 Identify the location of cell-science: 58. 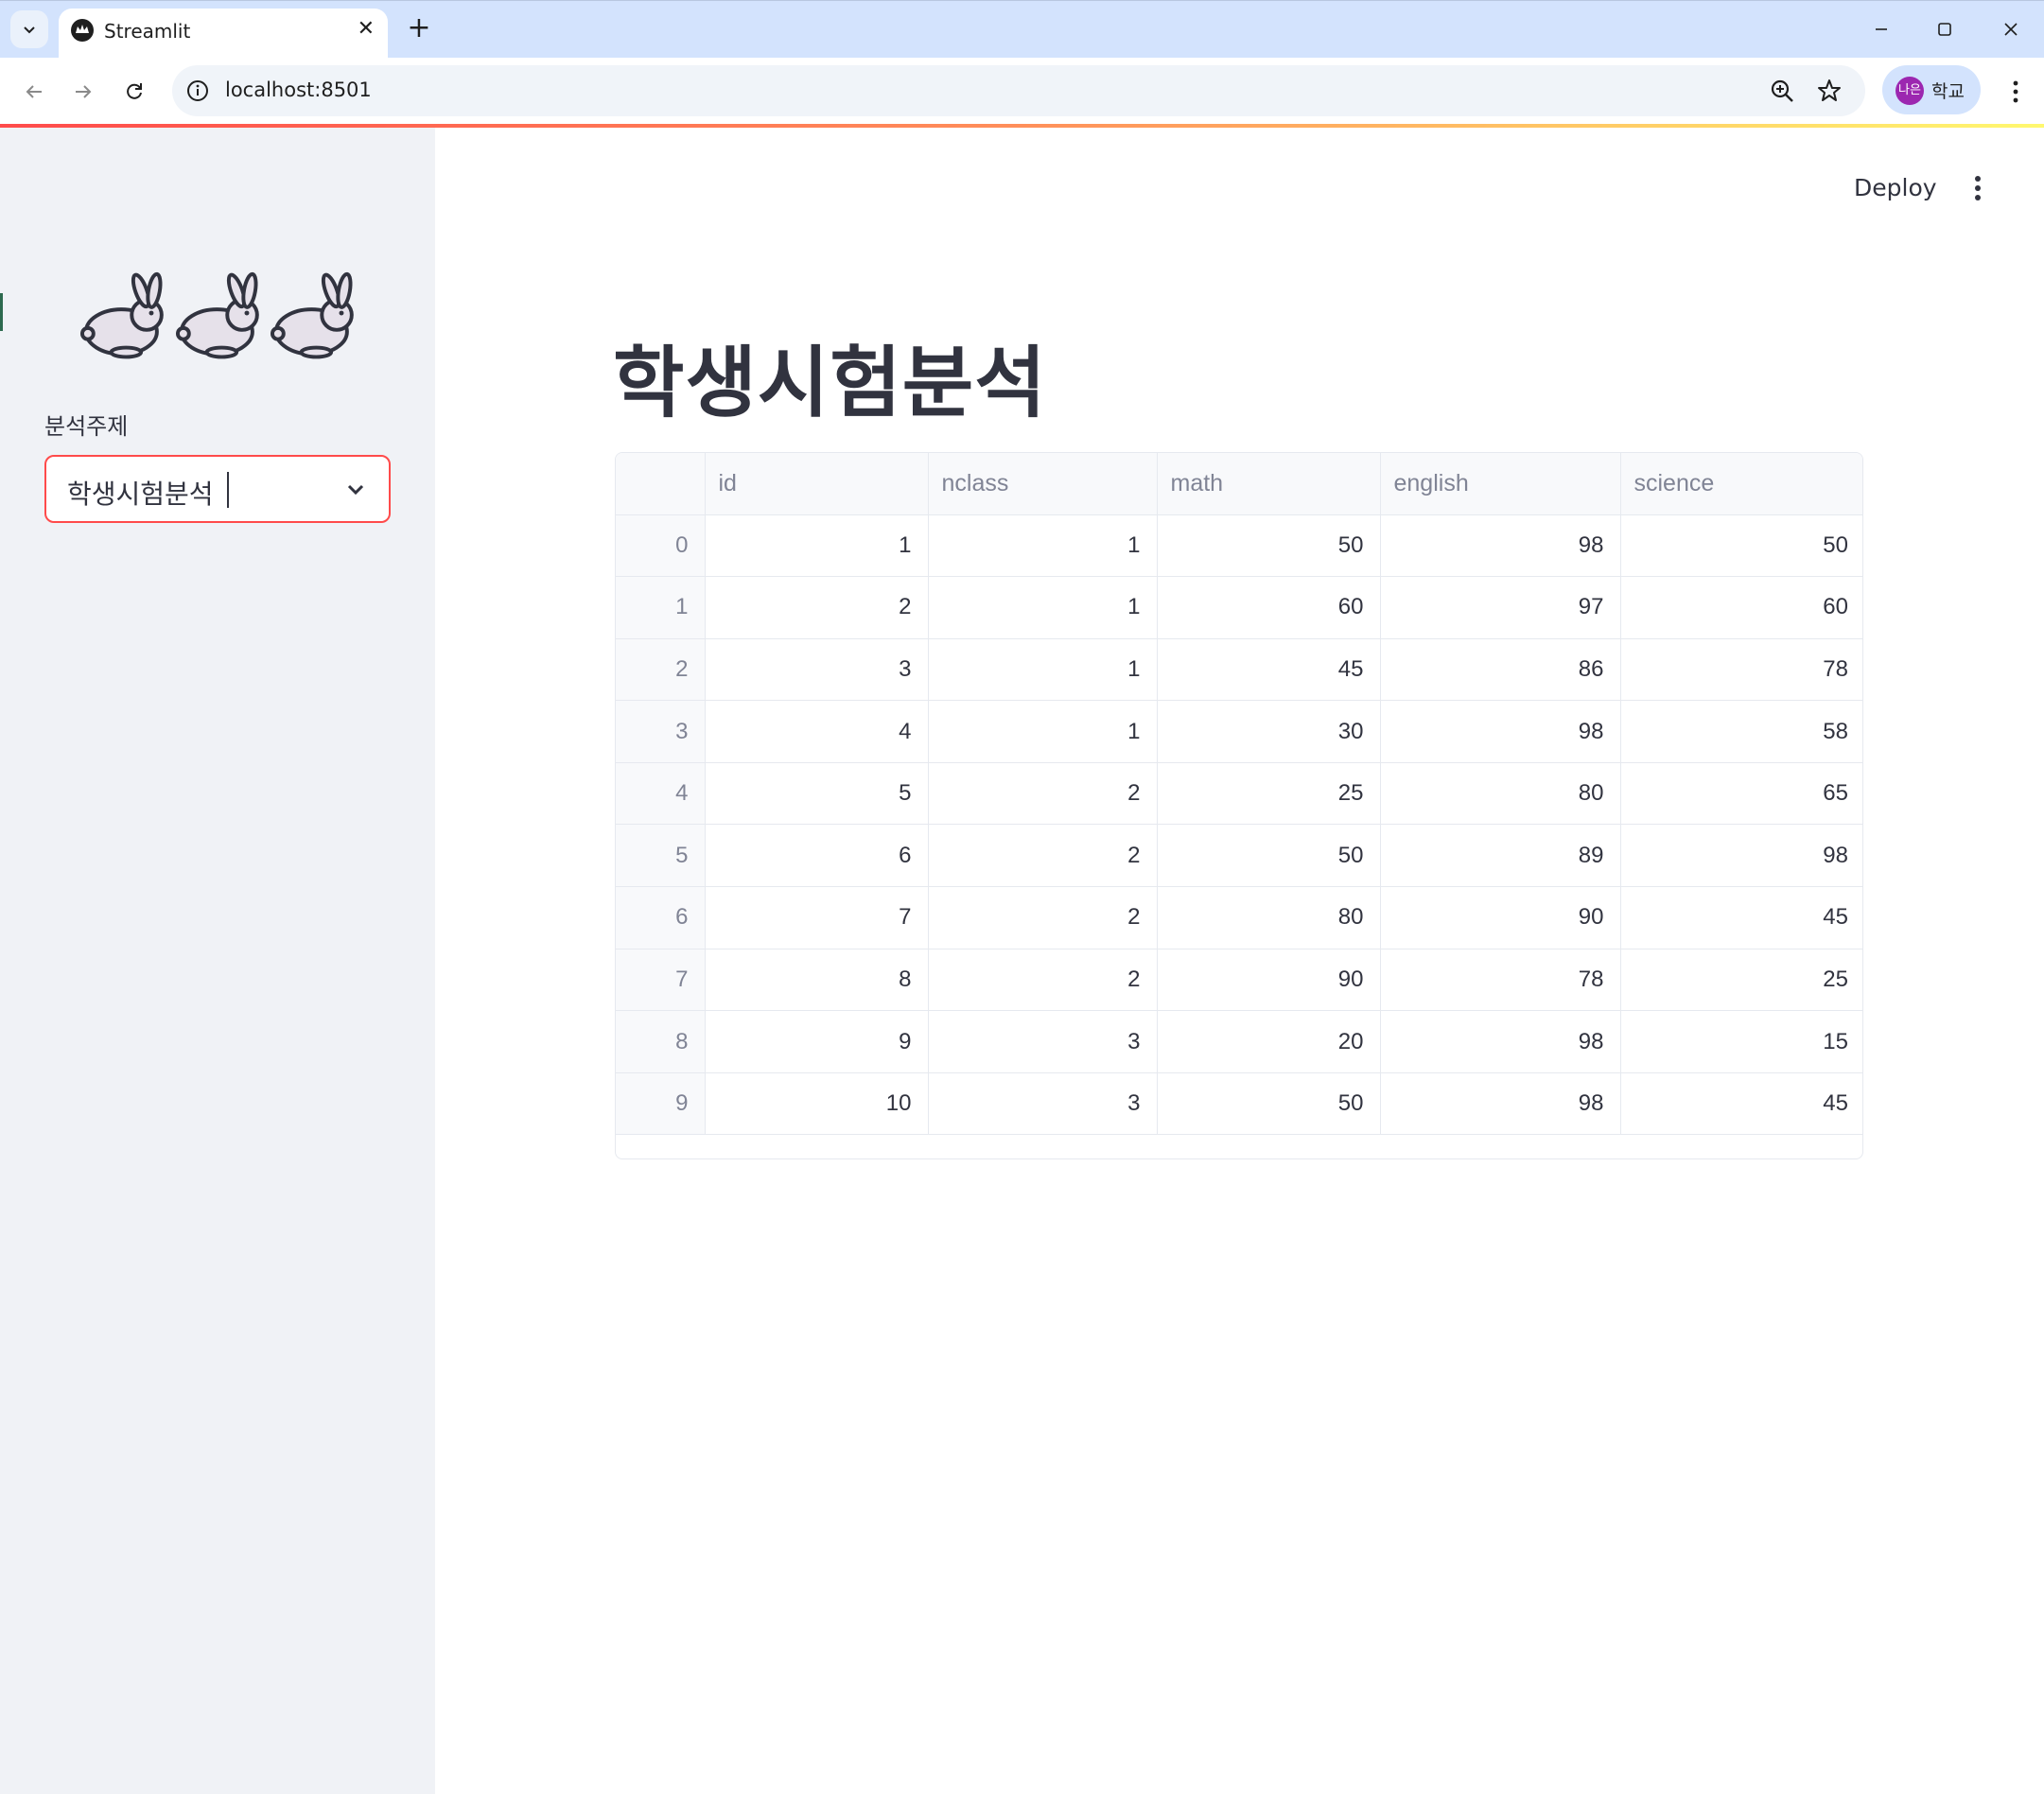
(1741, 731).